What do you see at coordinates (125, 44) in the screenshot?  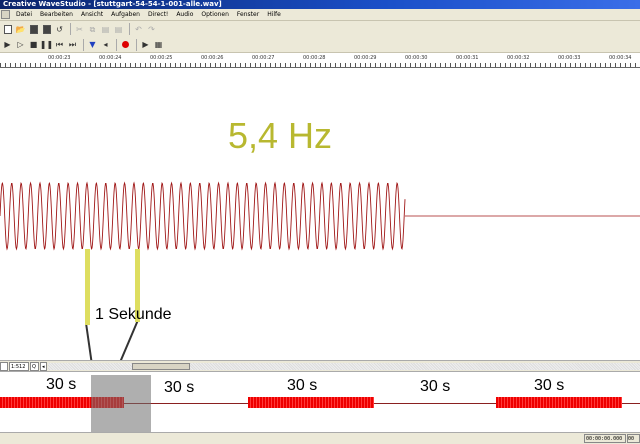 I see `record-icon` at bounding box center [125, 44].